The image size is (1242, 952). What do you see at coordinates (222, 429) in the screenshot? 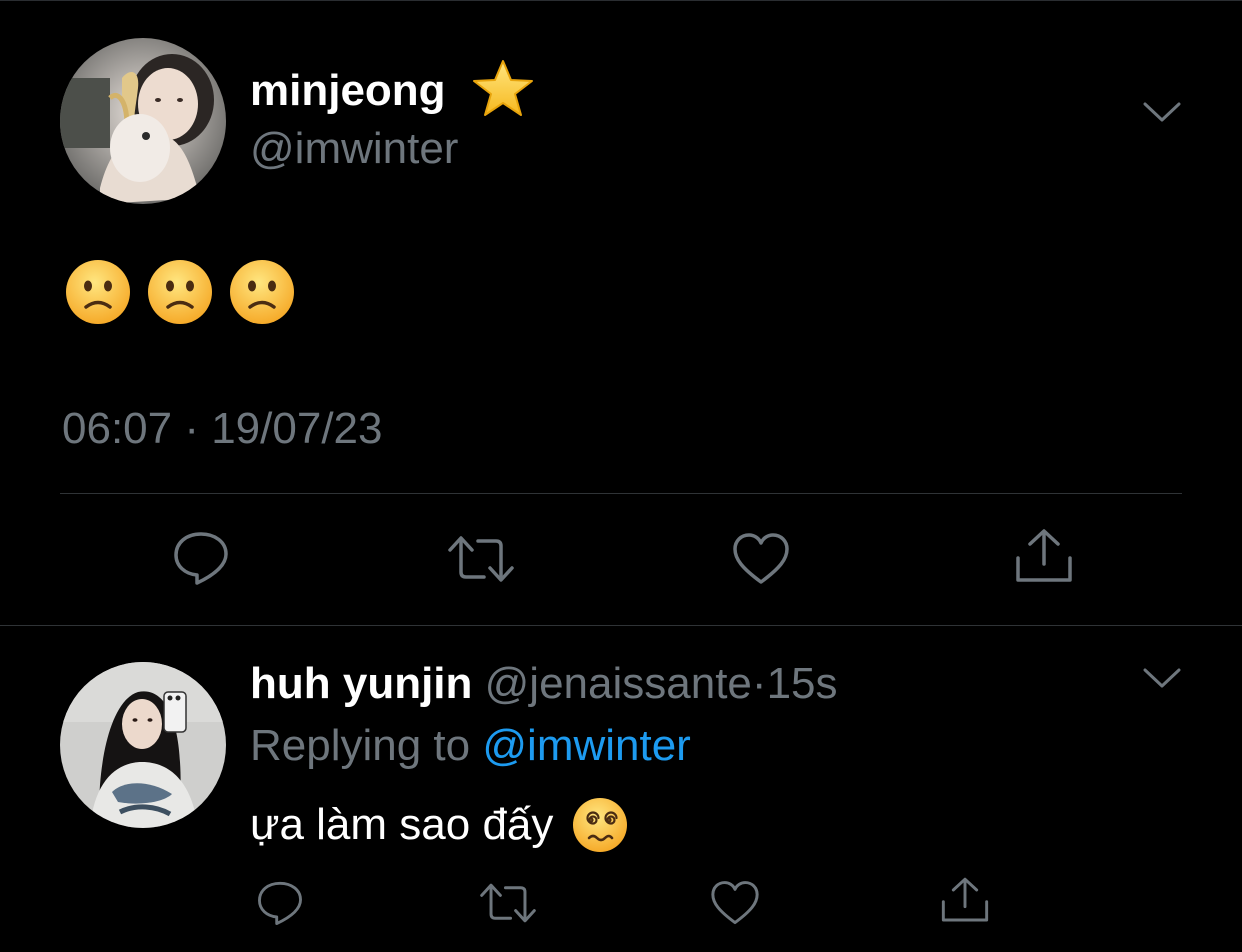
I see `main-tweet-timestamp: 06:07 · 19/07/23` at bounding box center [222, 429].